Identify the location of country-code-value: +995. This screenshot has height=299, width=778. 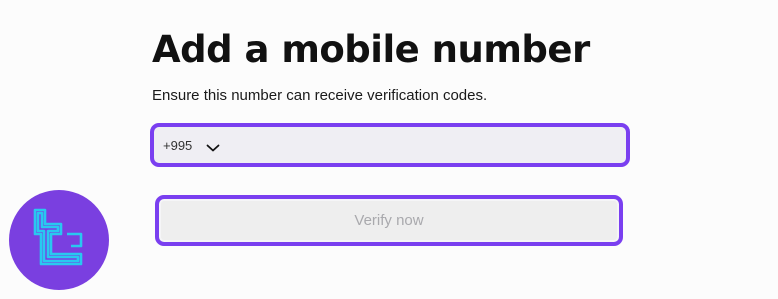
(178, 145).